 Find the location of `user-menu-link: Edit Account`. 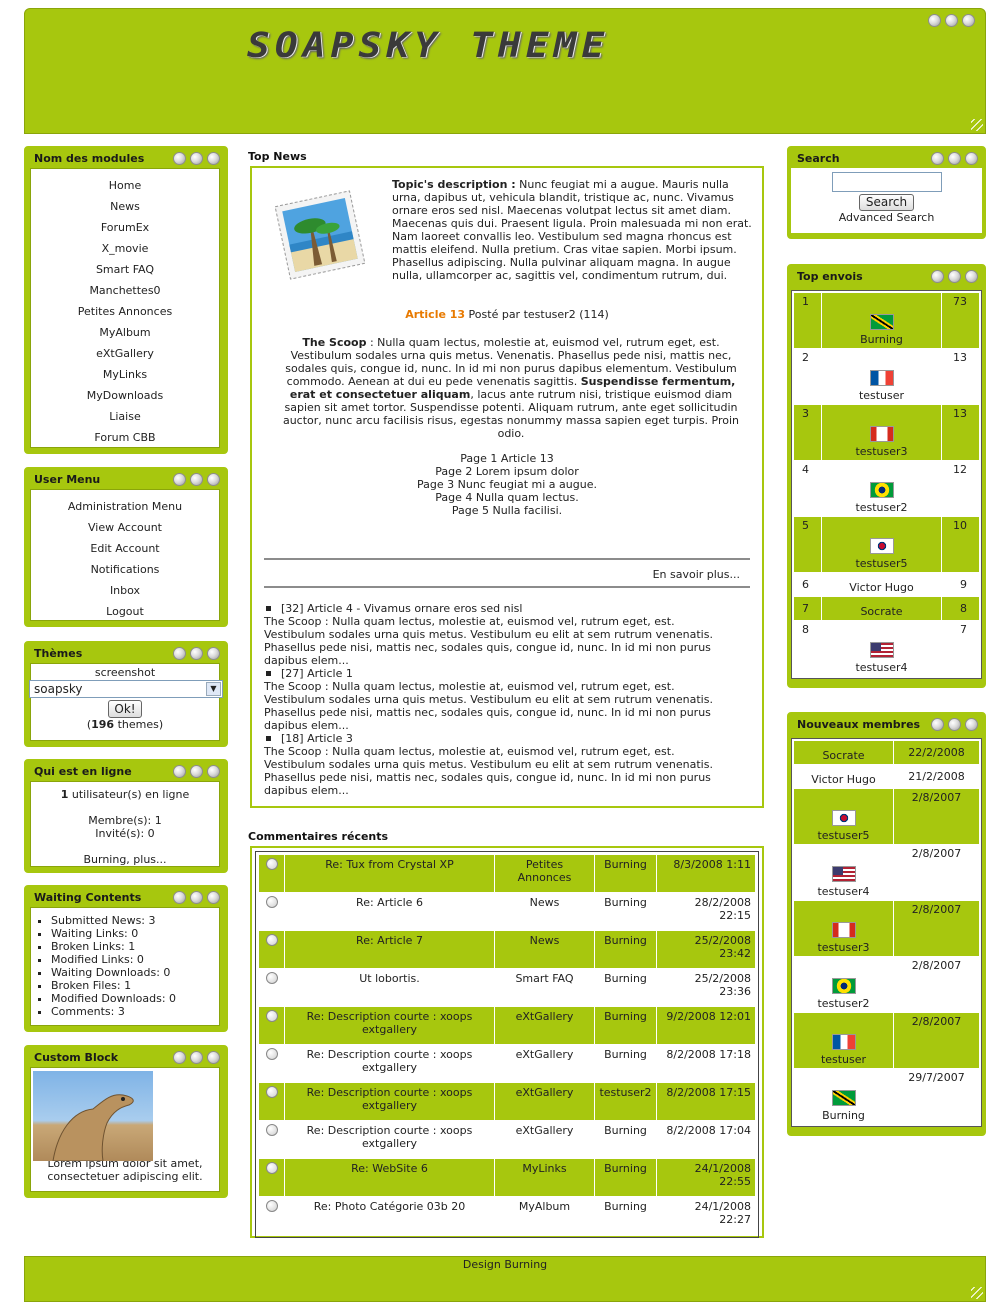

user-menu-link: Edit Account is located at coordinates (125, 548).